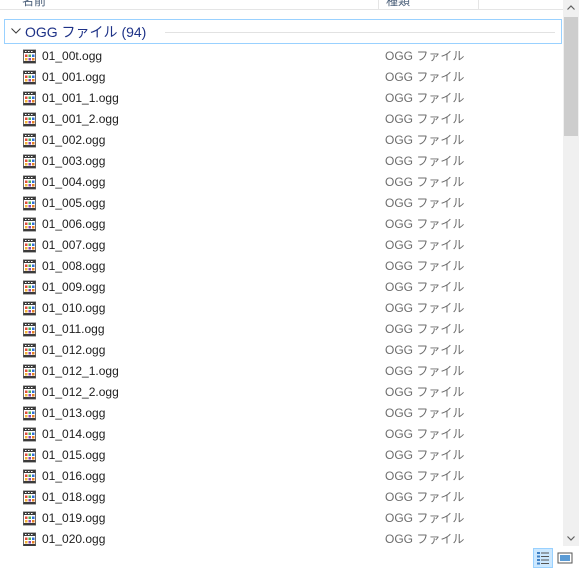 This screenshot has height=569, width=579. Describe the element at coordinates (281, 455) in the screenshot. I see `file-row: 01_015.ogg OGG ファイル` at that location.